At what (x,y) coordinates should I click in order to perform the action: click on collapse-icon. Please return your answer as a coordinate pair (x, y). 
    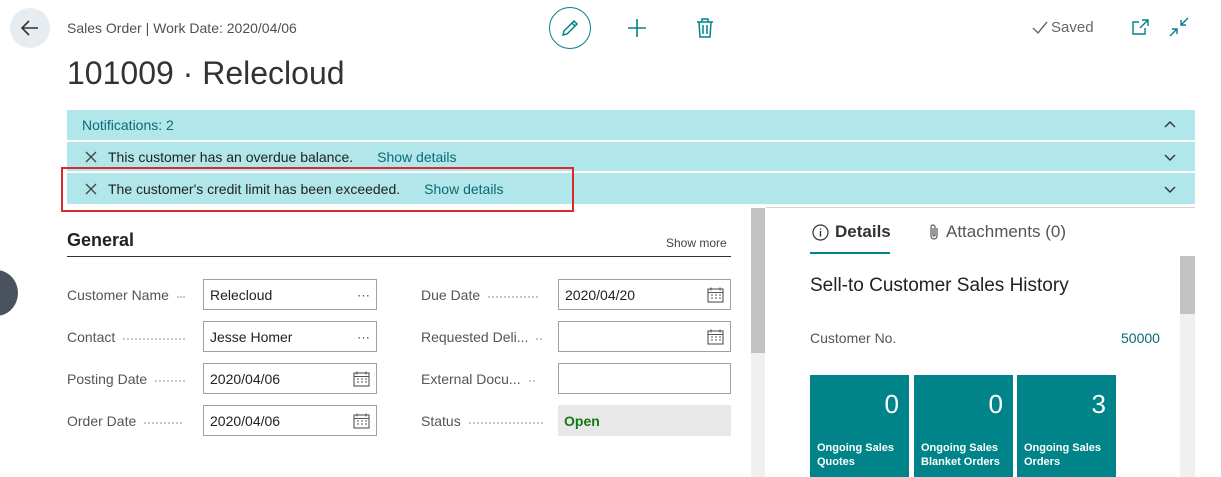
    Looking at the image, I should click on (1179, 27).